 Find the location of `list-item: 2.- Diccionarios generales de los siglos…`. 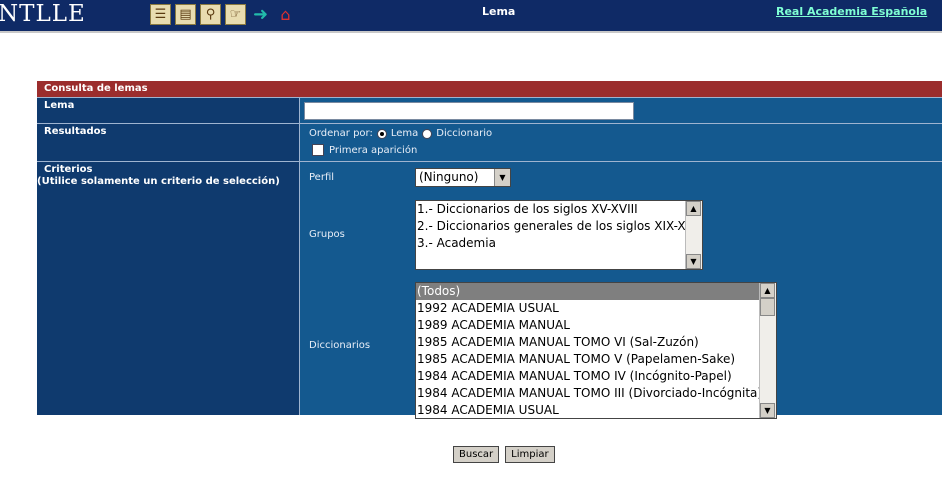

list-item: 2.- Diccionarios generales de los siglos… is located at coordinates (559, 226).